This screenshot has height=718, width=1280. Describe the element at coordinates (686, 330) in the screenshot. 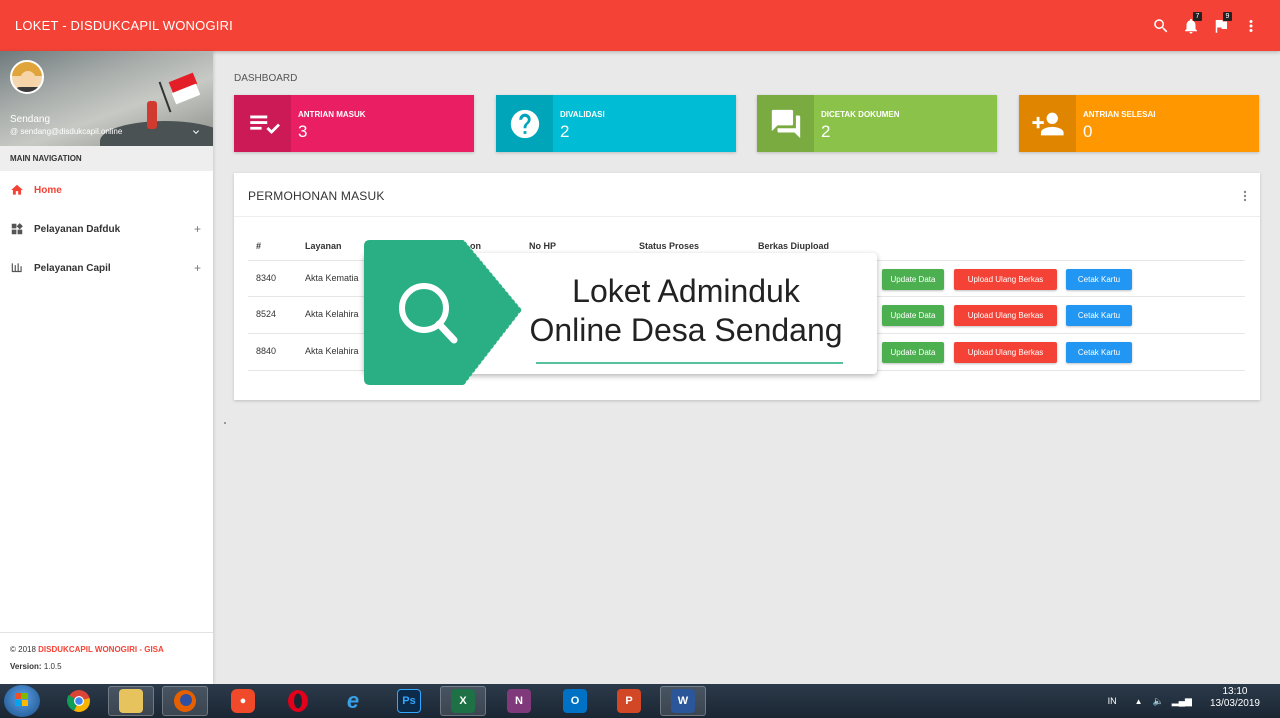

I see `overlay-title-line2: Online Desa Sendang` at that location.